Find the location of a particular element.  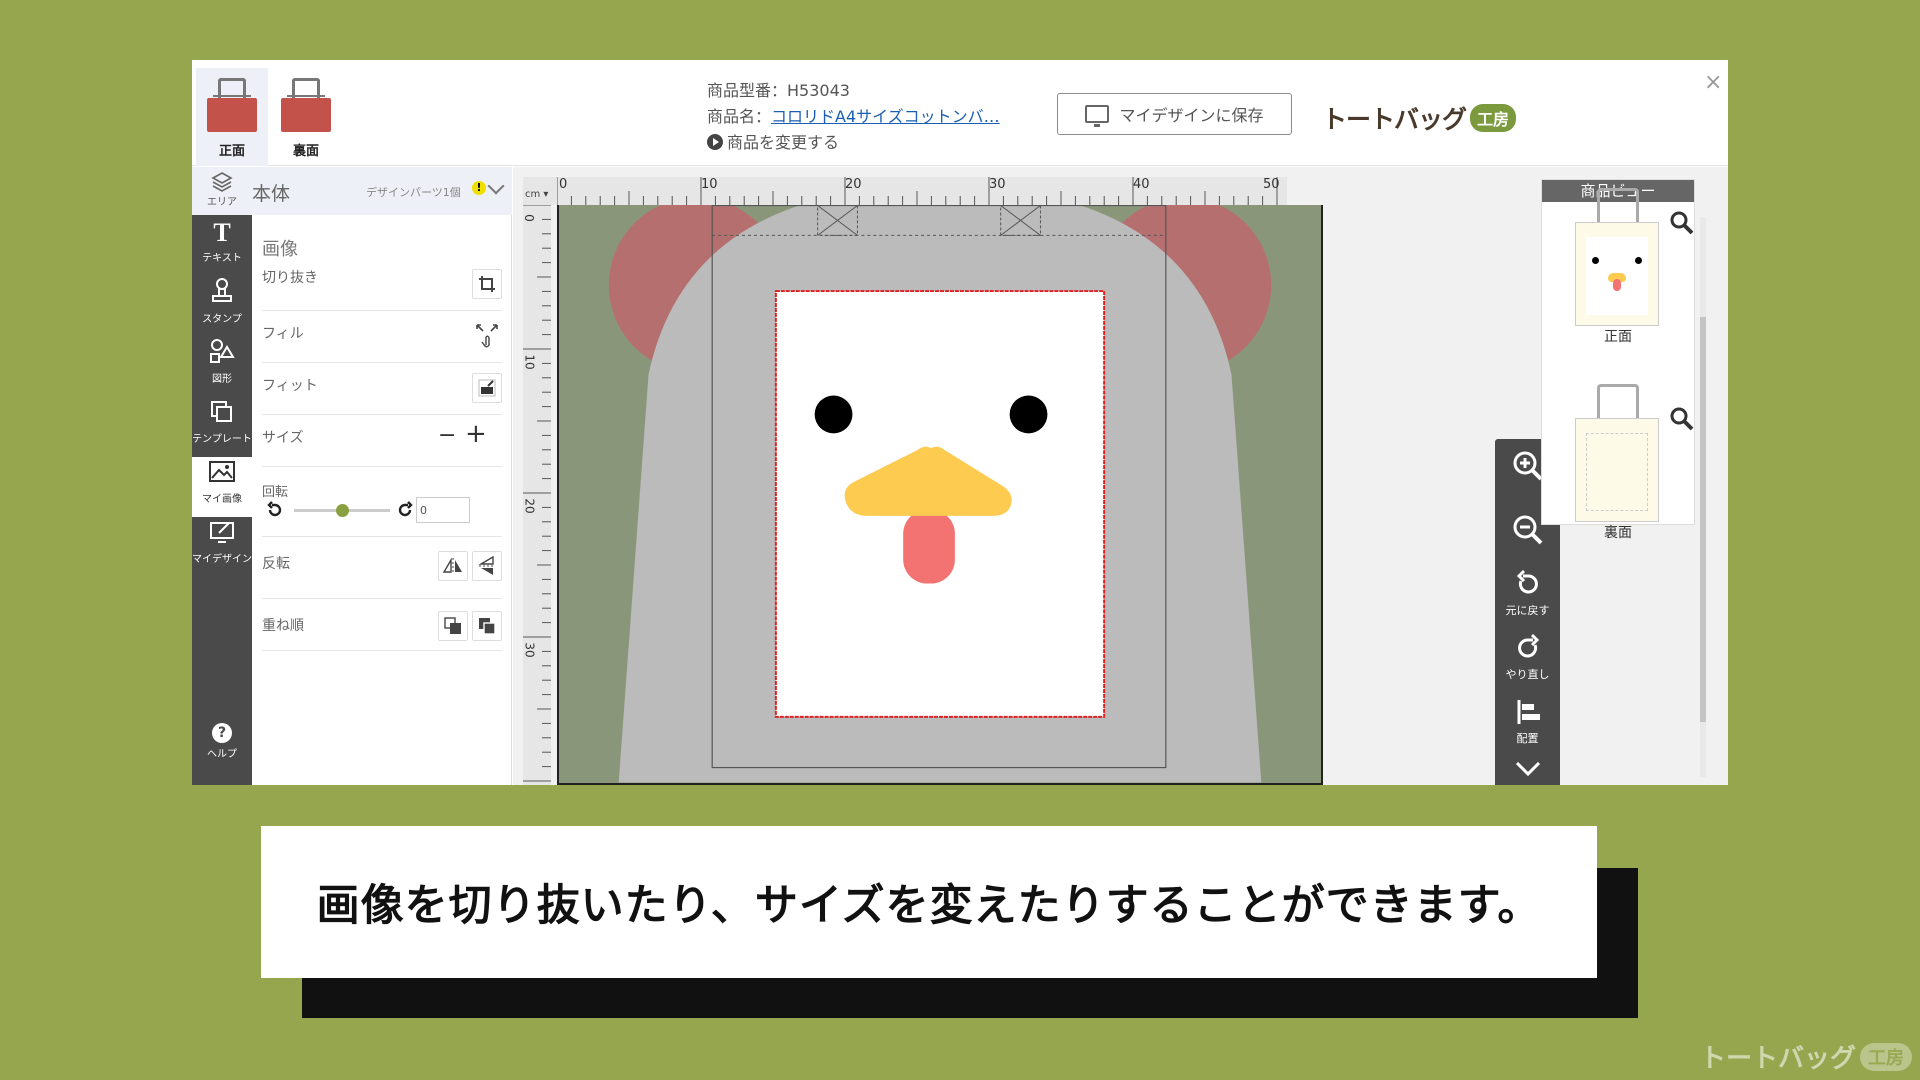

more-tools-button is located at coordinates (1527, 770).